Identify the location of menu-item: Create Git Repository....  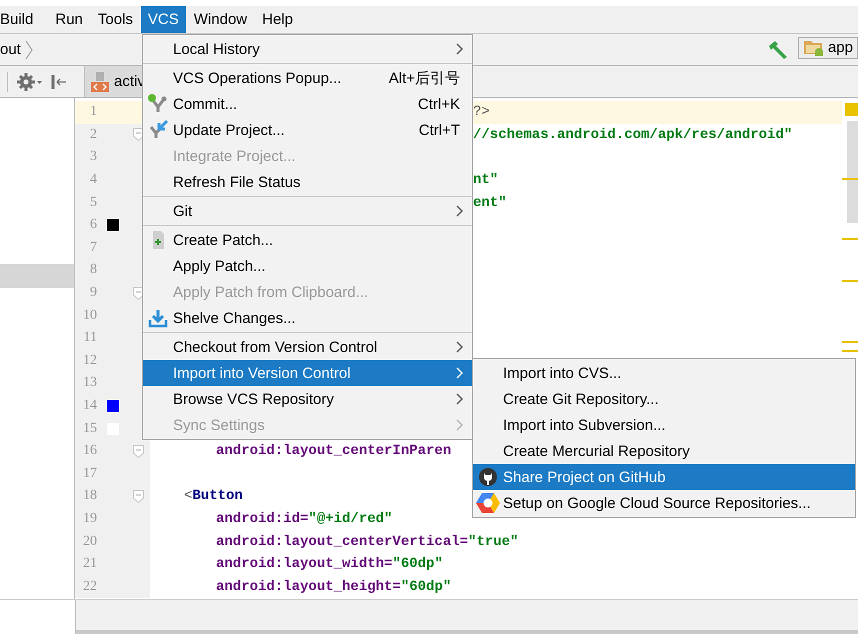
(664, 399).